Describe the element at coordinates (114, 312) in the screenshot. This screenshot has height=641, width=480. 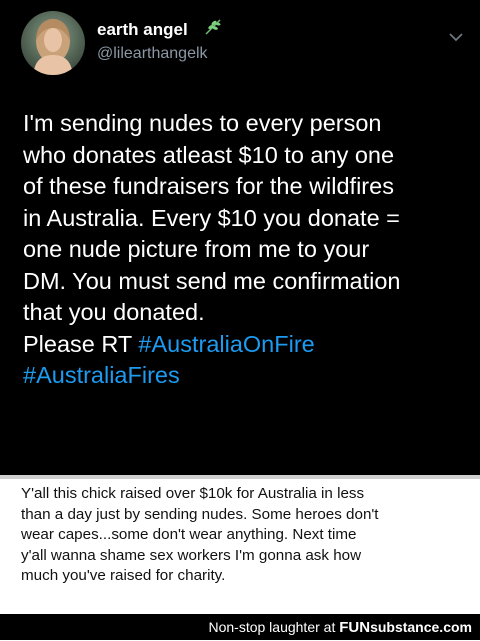
I see `tweet-text-line: that you donated.` at that location.